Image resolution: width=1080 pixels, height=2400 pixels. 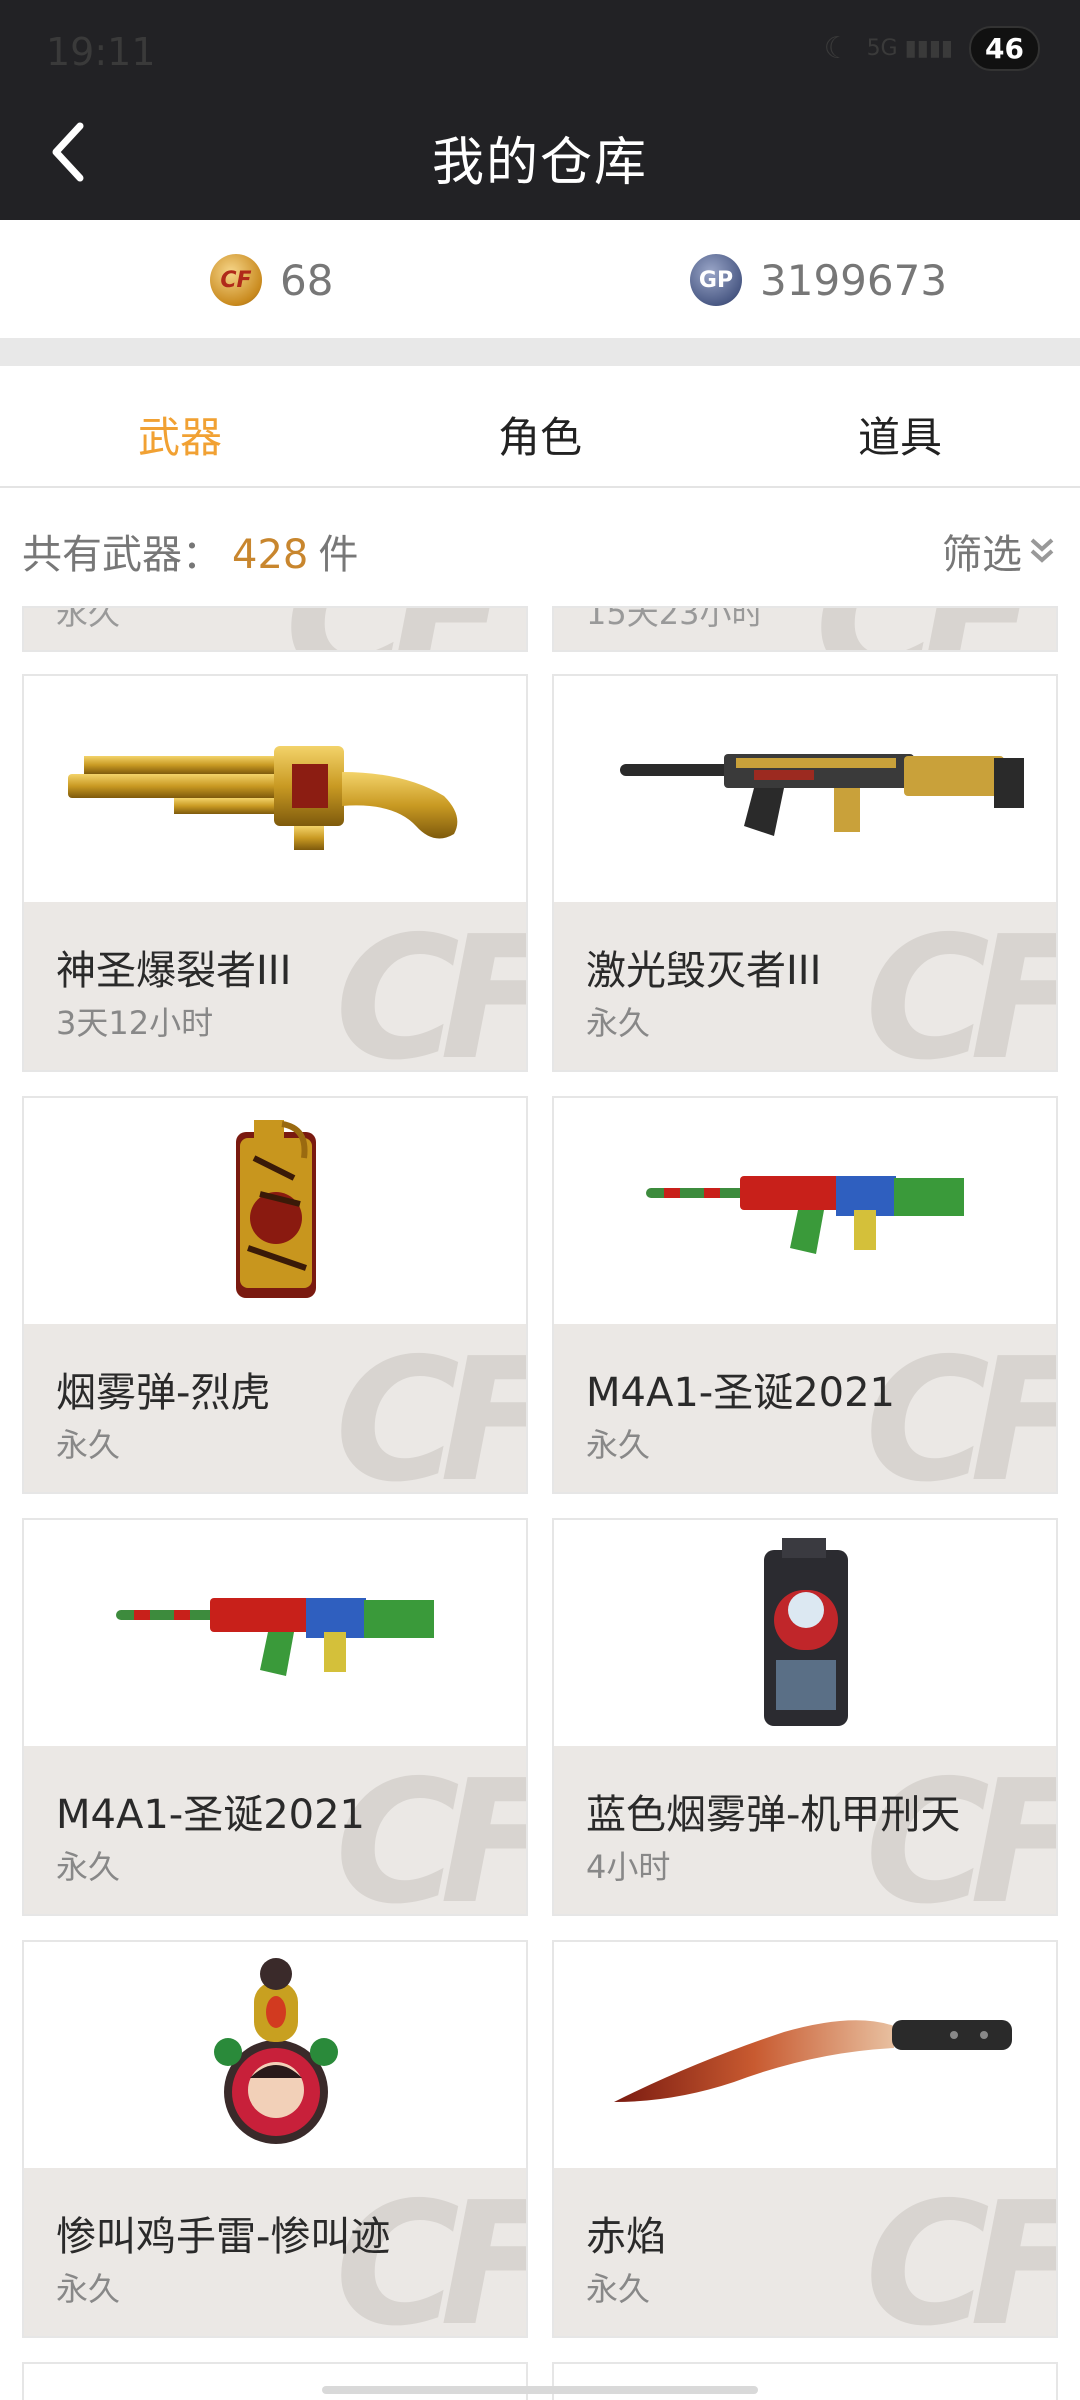 What do you see at coordinates (805, 2055) in the screenshot?
I see `red-kukri-knife-image` at bounding box center [805, 2055].